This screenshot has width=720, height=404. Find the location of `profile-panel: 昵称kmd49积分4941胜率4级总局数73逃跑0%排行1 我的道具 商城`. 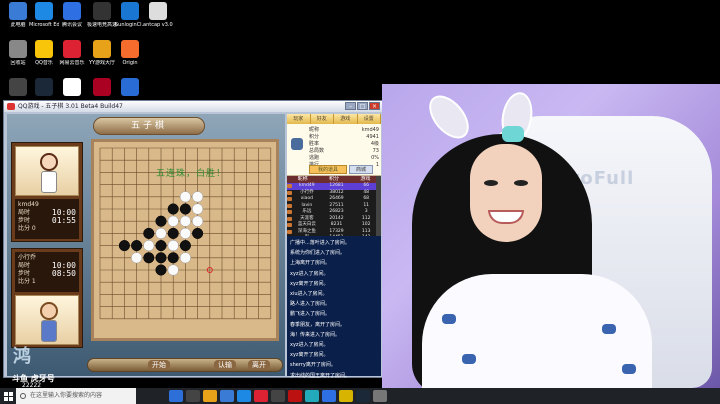

profile-panel: 昵称kmd49积分4941胜率4级总局数73逃跑0%排行1 我的道具 商城 is located at coordinates (334, 150).